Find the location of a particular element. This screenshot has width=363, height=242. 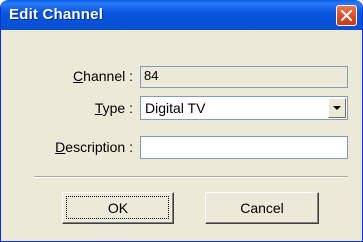

channel-label: Channel : is located at coordinates (103, 76).